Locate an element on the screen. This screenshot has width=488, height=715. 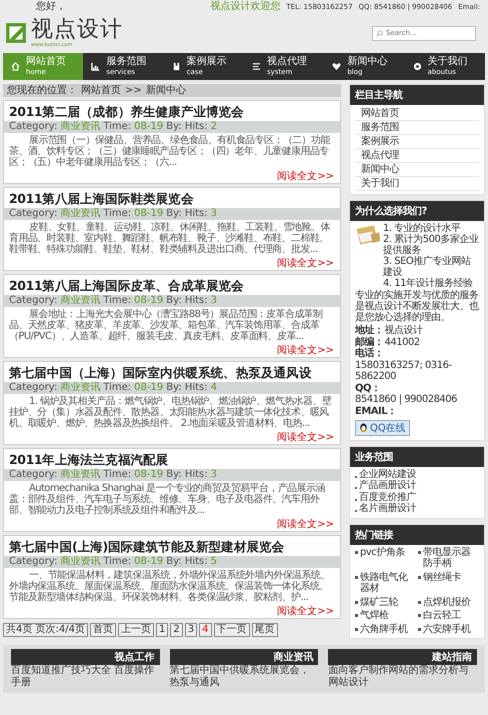
penguin-icon is located at coordinates (363, 427).